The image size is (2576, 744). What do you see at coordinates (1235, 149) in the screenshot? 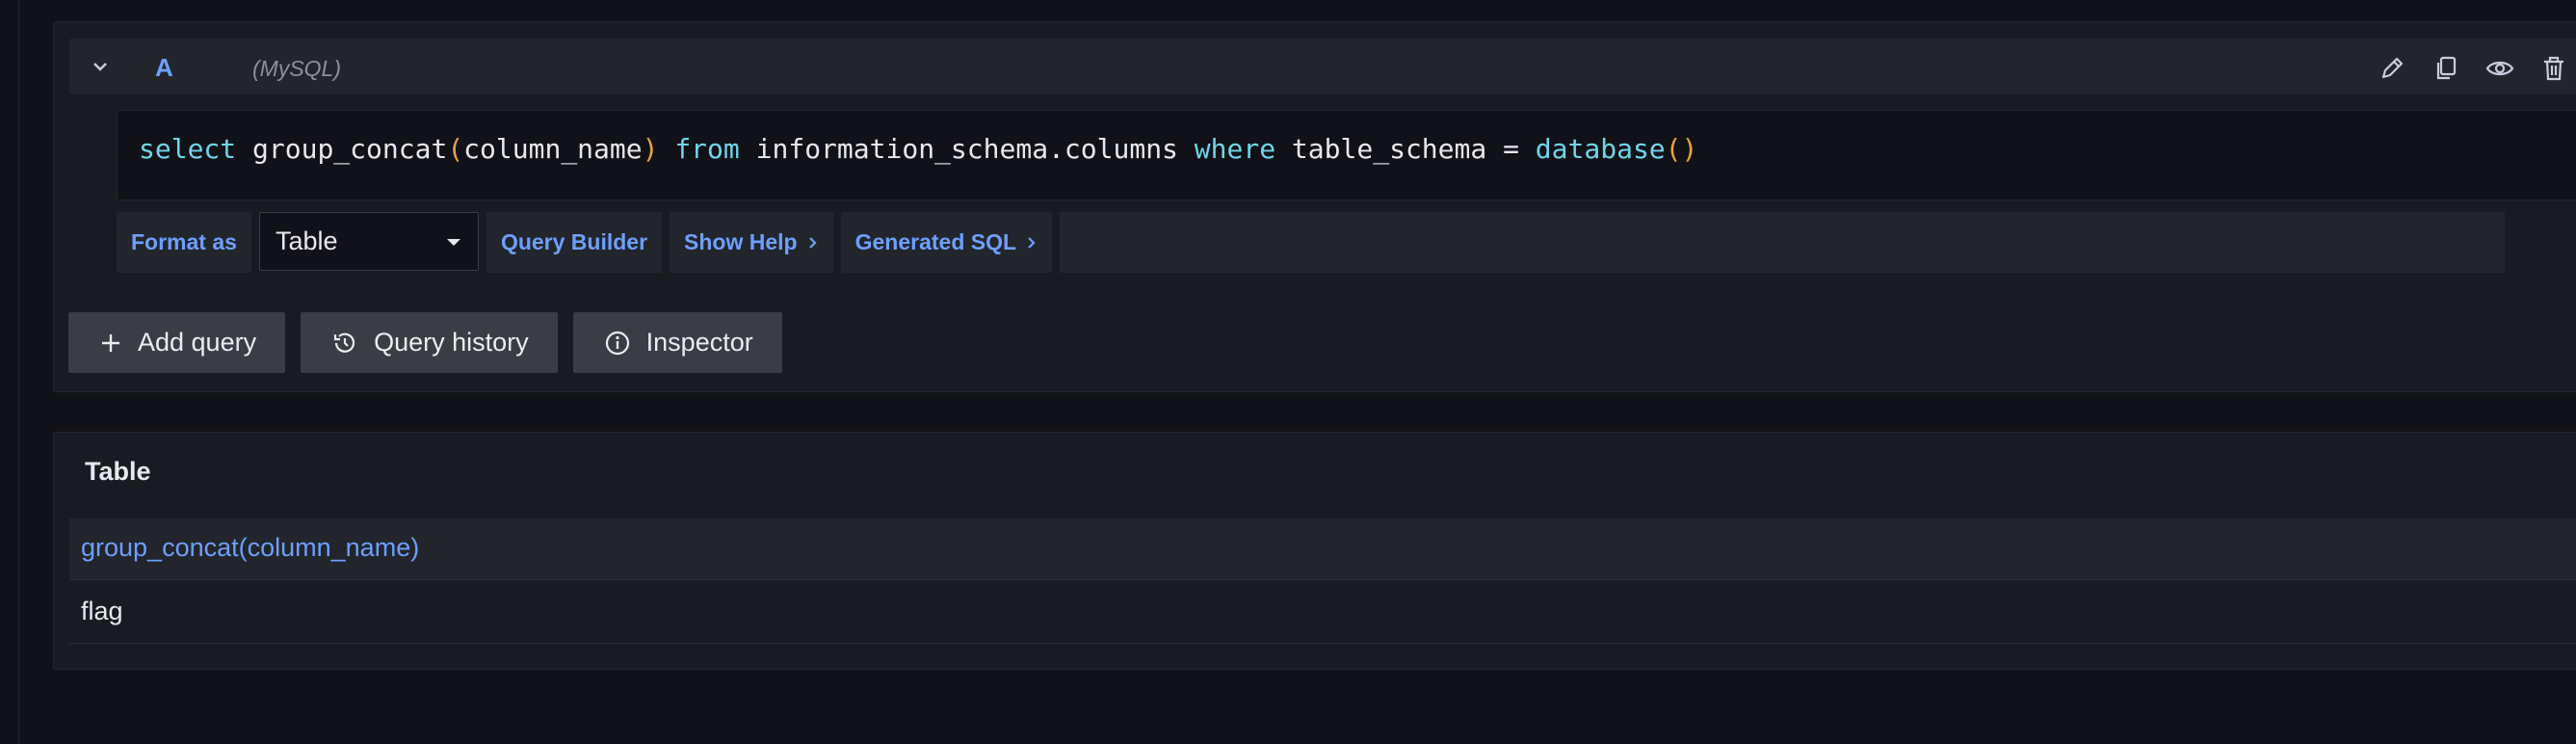
I see `sql-token: where` at bounding box center [1235, 149].